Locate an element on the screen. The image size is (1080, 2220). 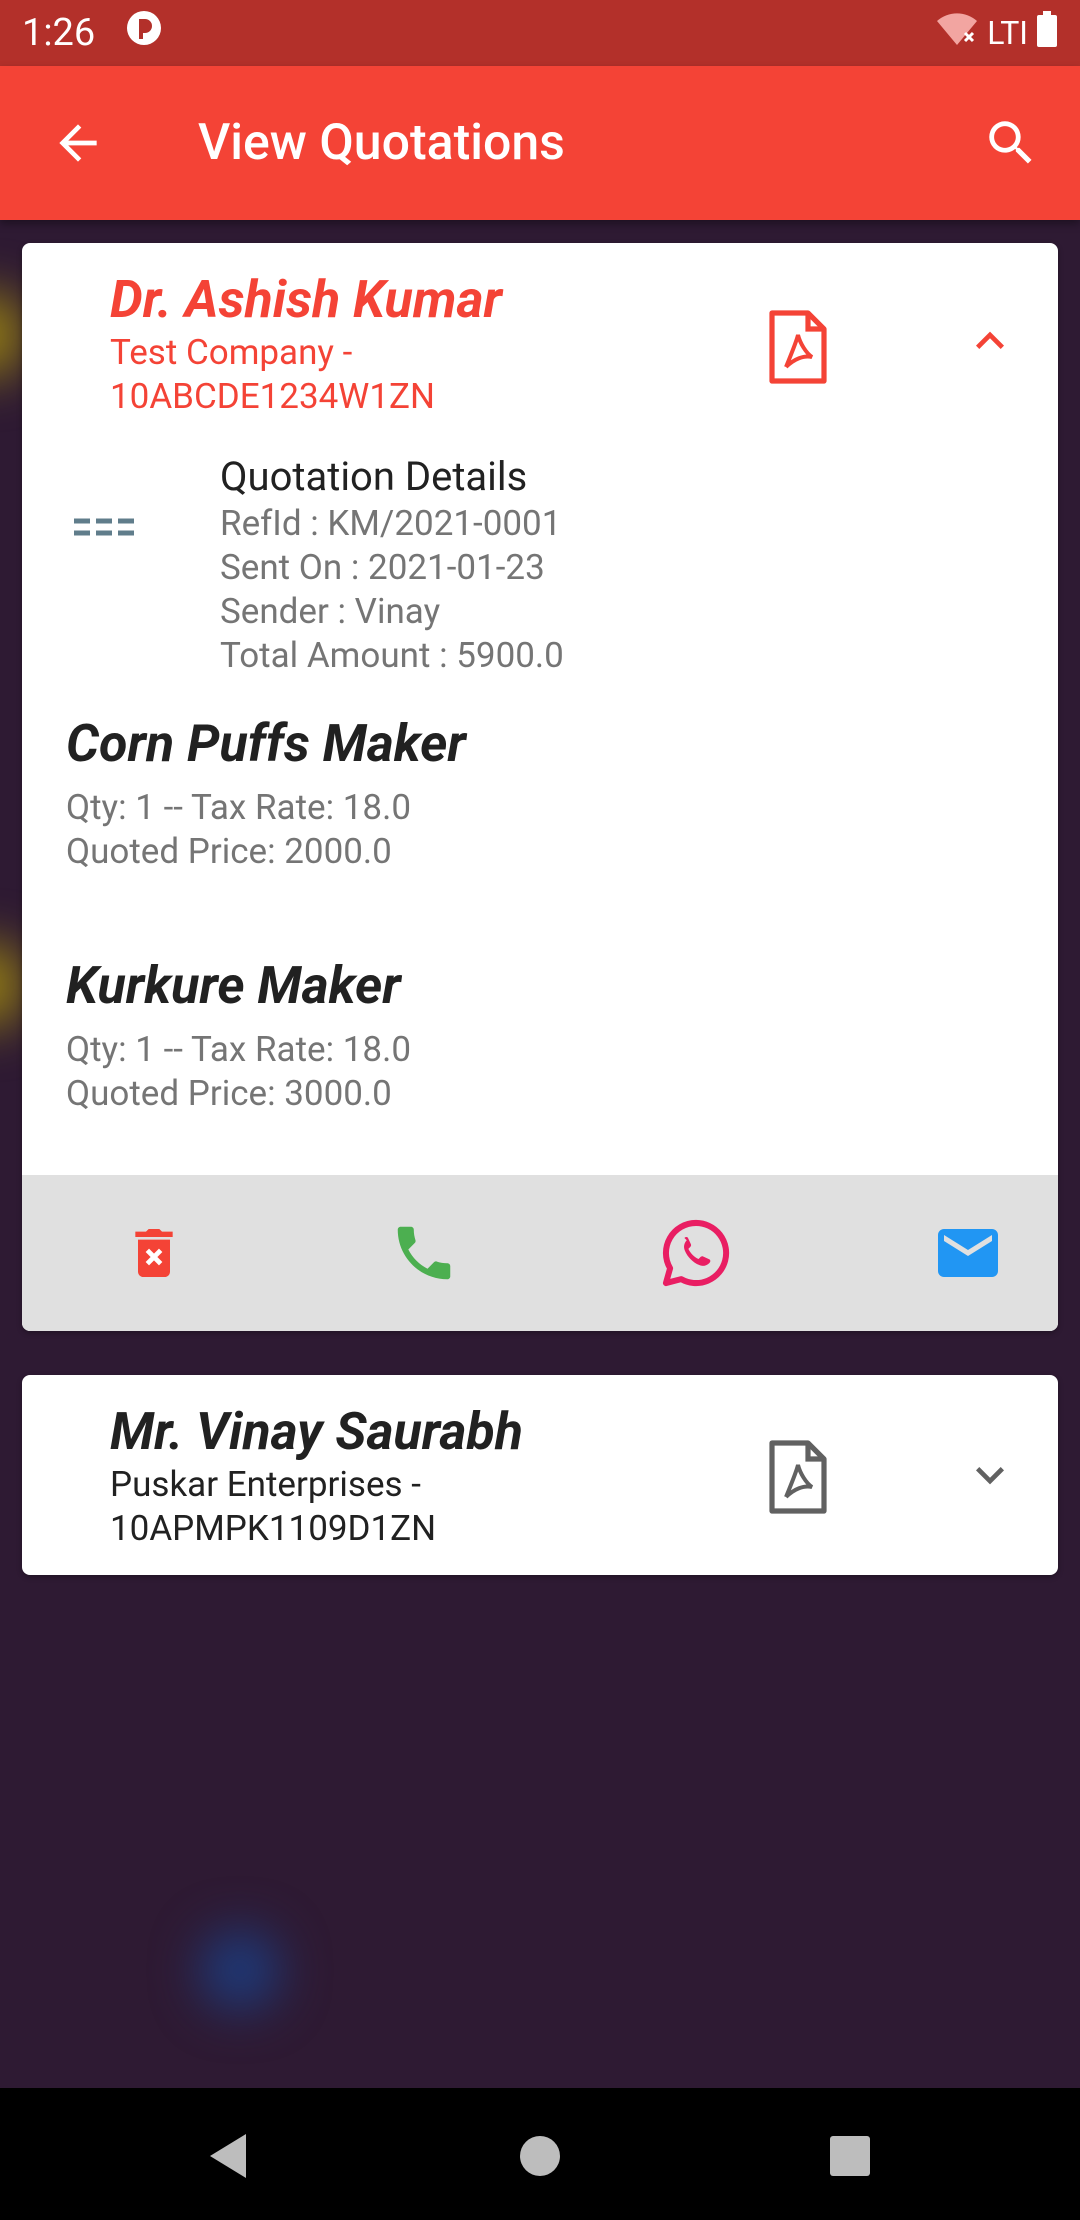
dashed-lines-icon is located at coordinates (107, 529).